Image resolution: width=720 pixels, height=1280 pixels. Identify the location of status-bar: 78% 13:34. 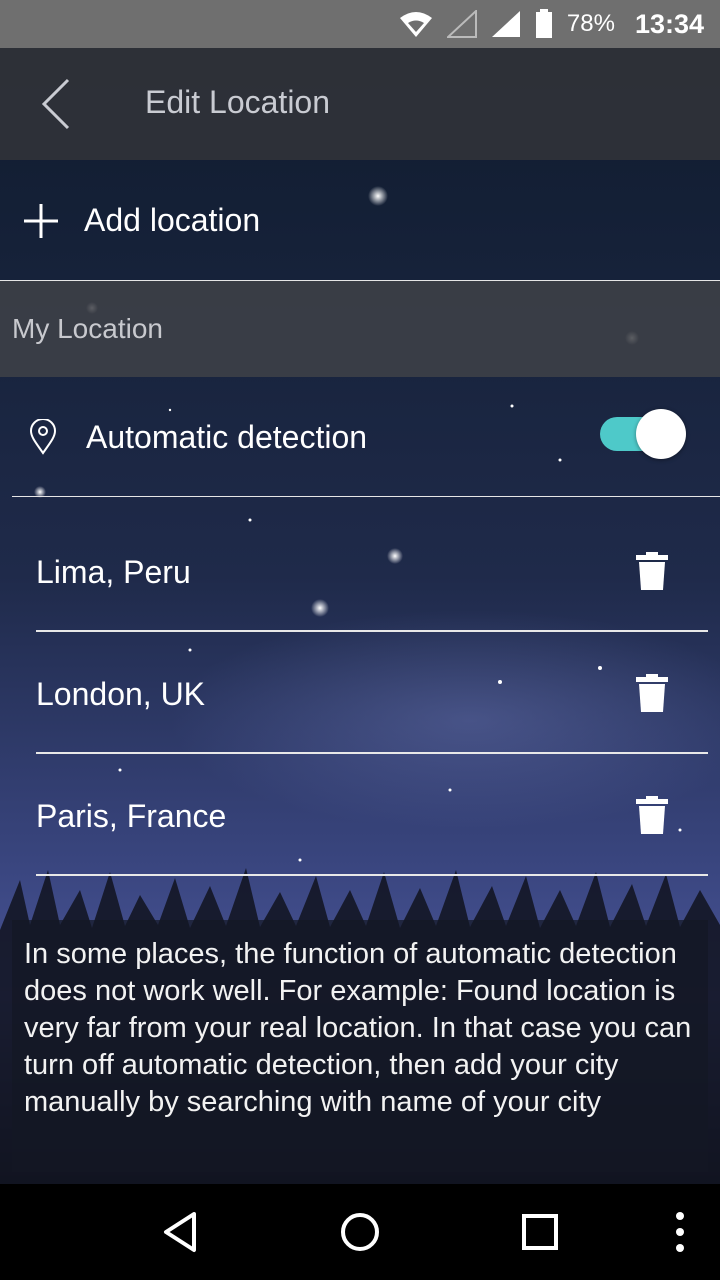
(360, 24).